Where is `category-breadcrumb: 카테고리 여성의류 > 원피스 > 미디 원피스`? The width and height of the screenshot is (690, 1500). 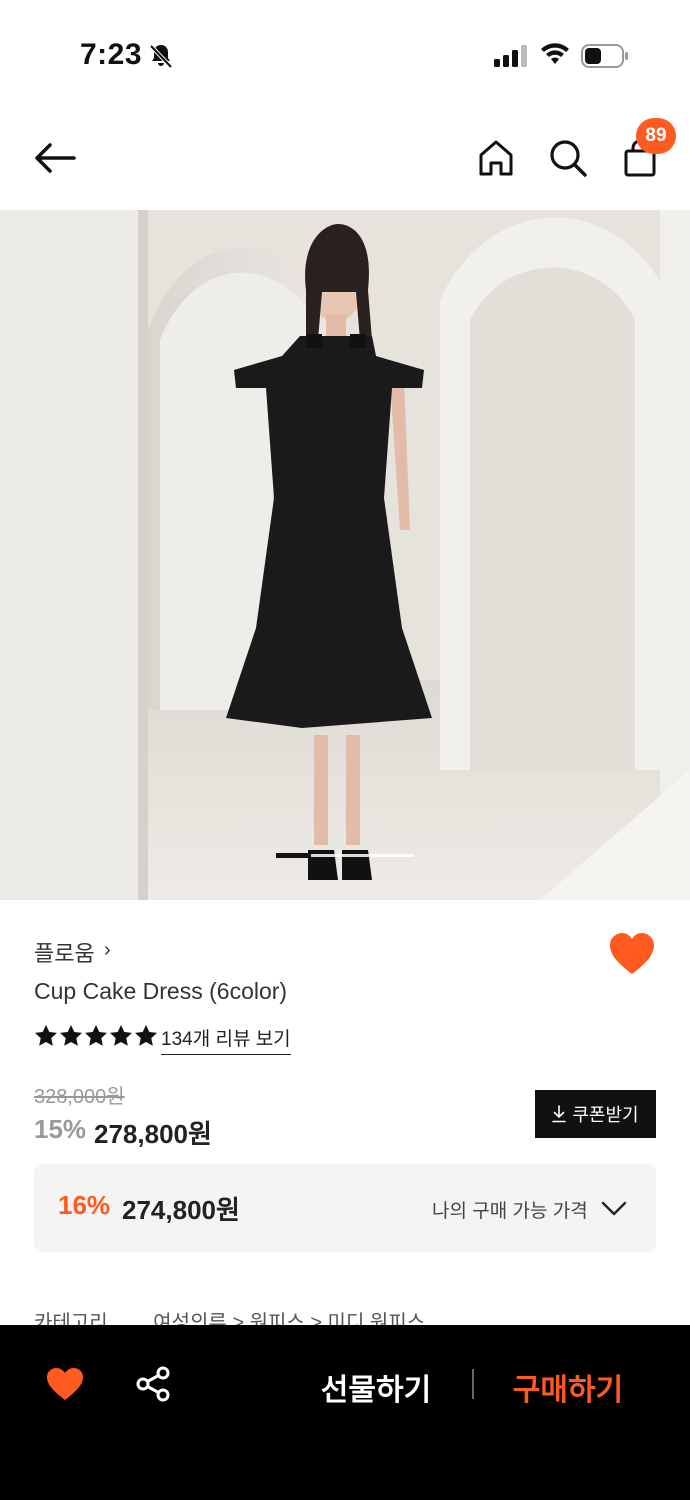 category-breadcrumb: 카테고리 여성의류 > 원피스 > 미디 원피스 is located at coordinates (249, 1316).